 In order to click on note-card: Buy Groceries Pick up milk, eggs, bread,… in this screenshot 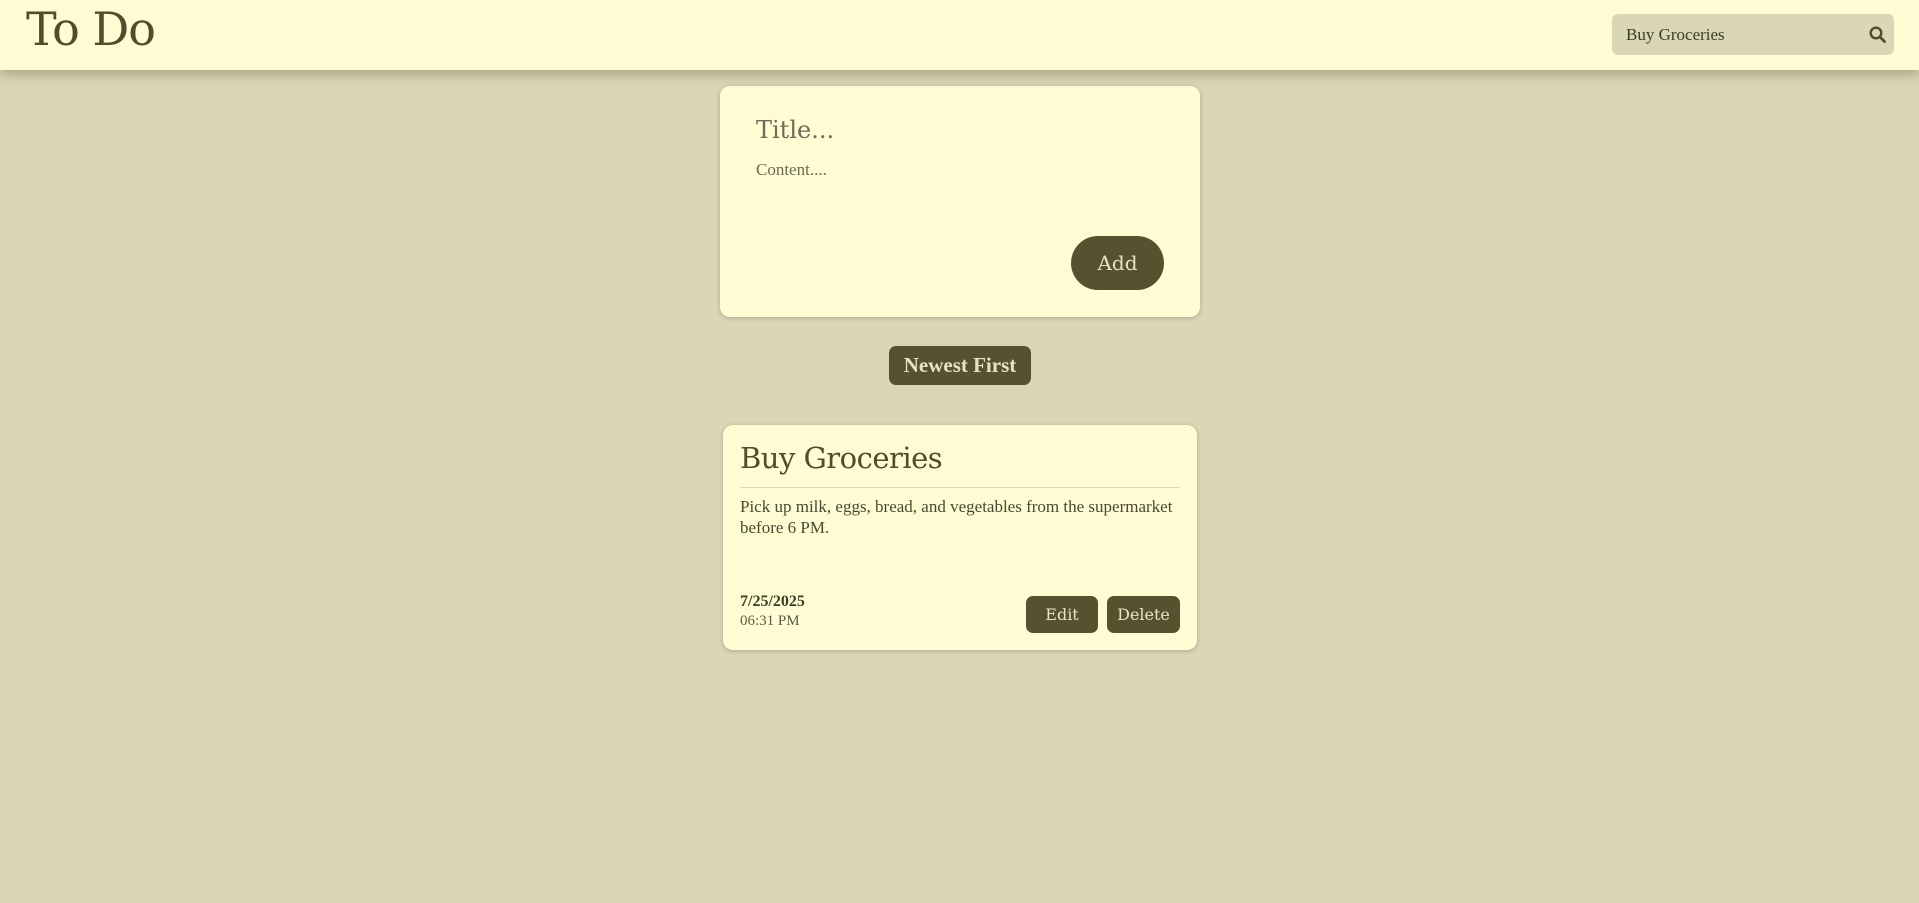, I will do `click(960, 537)`.